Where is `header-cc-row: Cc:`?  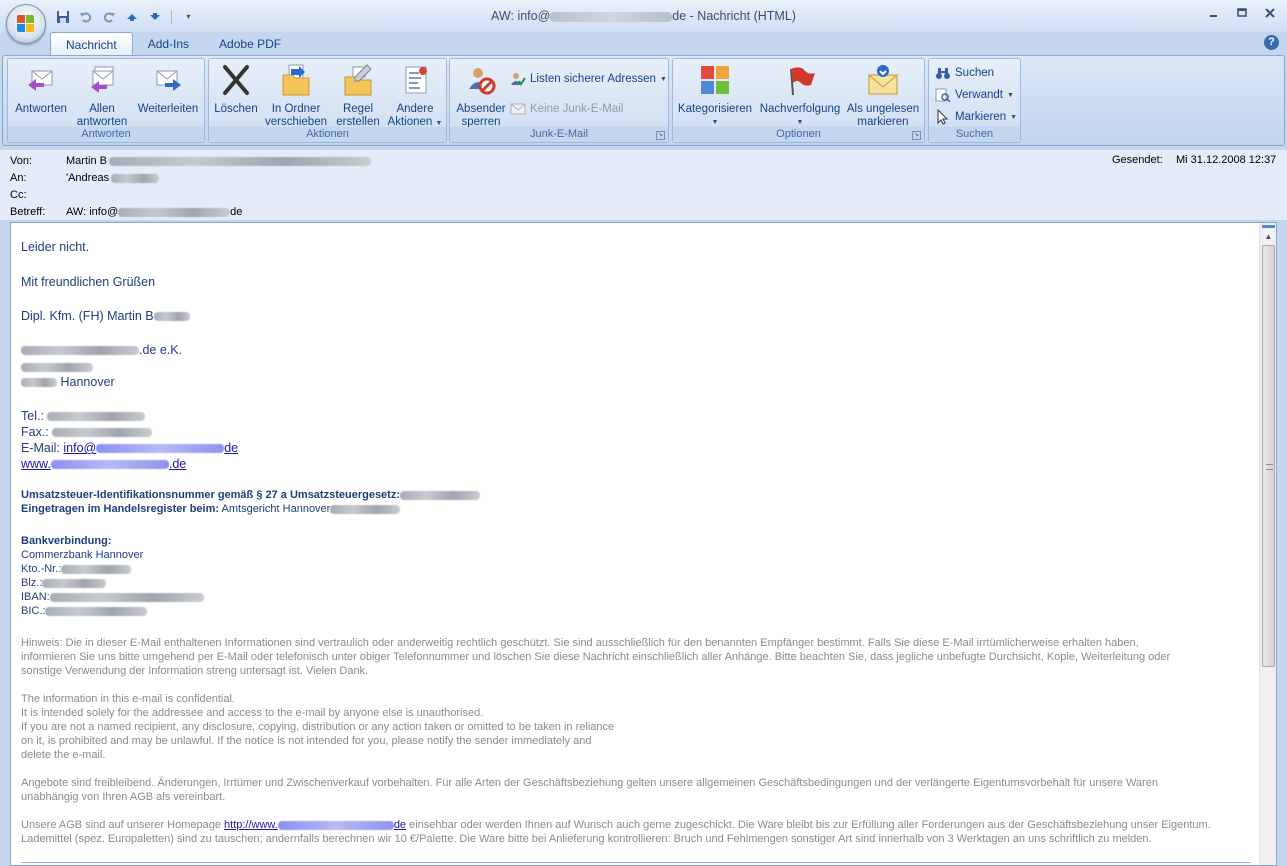 header-cc-row: Cc: is located at coordinates (18, 195).